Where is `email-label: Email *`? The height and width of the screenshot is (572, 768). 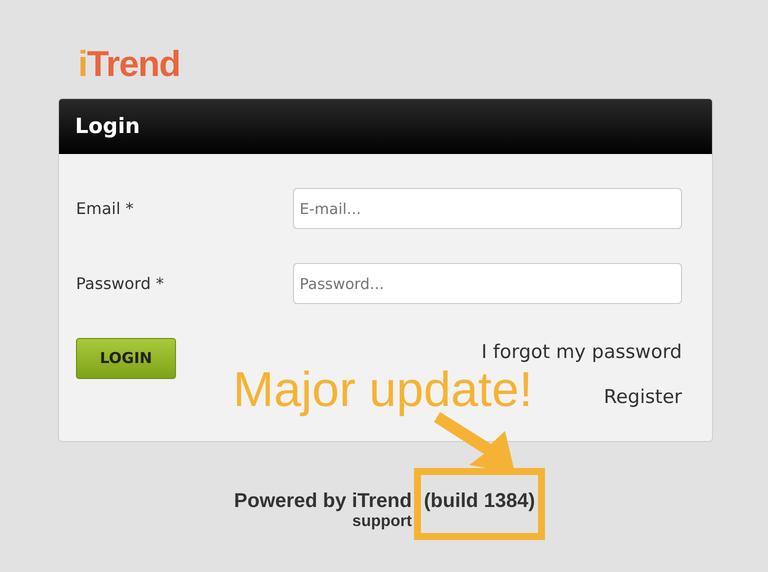
email-label: Email * is located at coordinates (105, 209).